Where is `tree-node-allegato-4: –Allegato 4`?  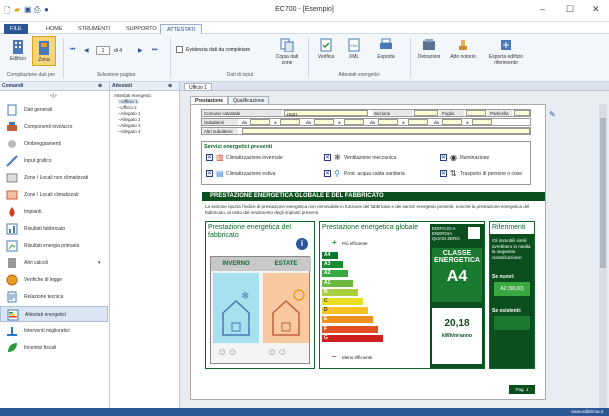 tree-node-allegato-4: –Allegato 4 is located at coordinates (129, 131).